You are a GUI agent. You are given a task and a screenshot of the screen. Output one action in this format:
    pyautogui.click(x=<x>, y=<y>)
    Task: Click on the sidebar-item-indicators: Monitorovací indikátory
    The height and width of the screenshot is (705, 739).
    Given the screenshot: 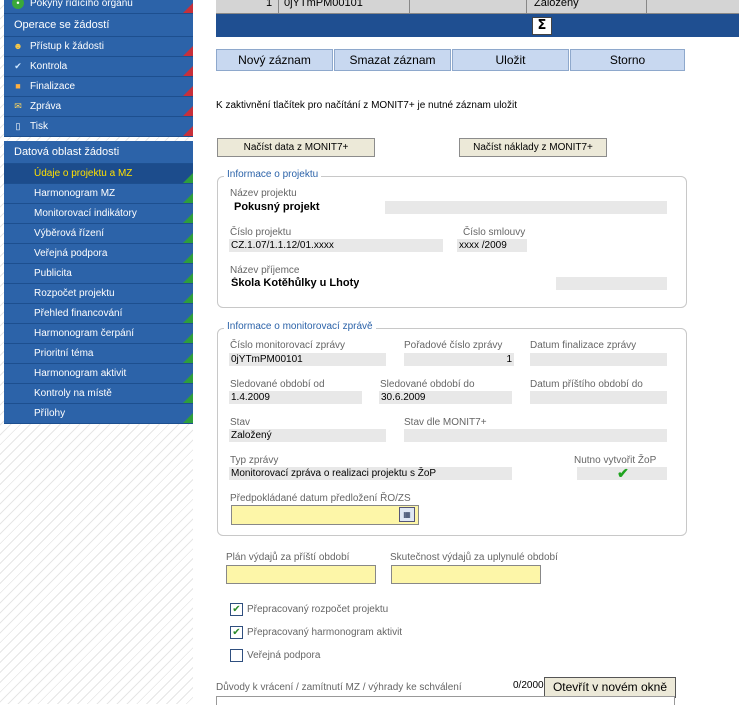 What is the action you would take?
    pyautogui.click(x=98, y=214)
    